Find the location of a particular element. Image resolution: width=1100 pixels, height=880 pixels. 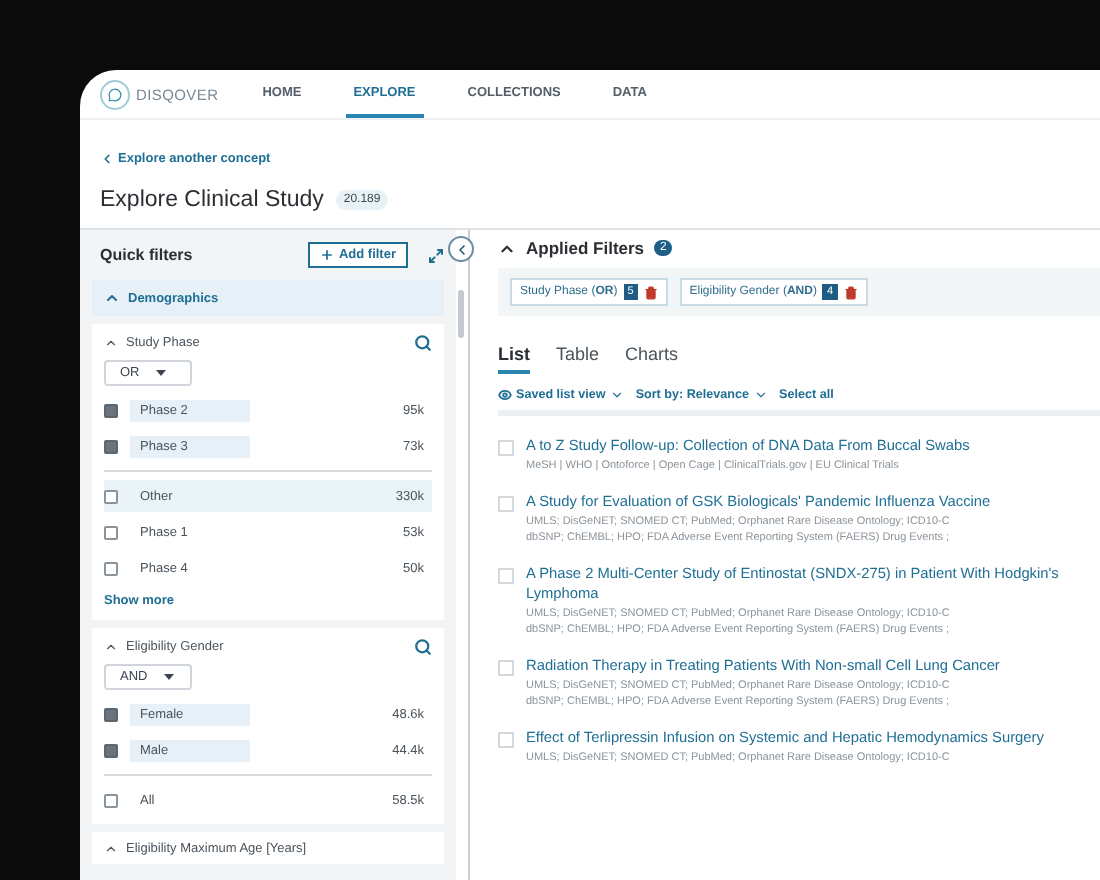

scrollbar is located at coordinates (461, 314).